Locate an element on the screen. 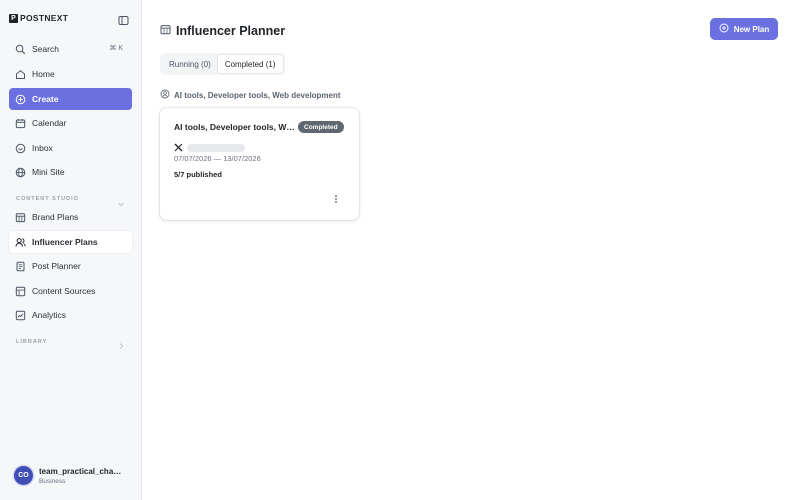 The height and width of the screenshot is (500, 800). new-plan-button: New Plan is located at coordinates (744, 29).